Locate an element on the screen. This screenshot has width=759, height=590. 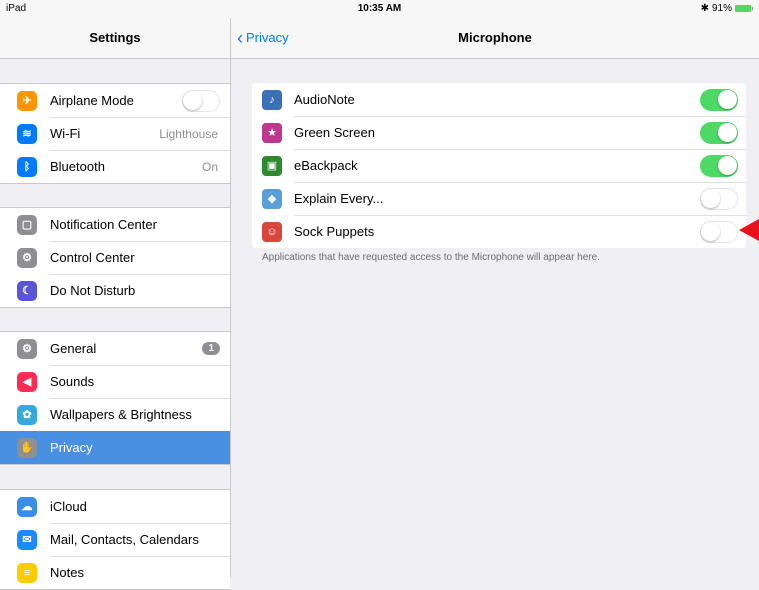
sidebar-item-bluetooth: ᛒ Bluetooth On is located at coordinates (115, 166).